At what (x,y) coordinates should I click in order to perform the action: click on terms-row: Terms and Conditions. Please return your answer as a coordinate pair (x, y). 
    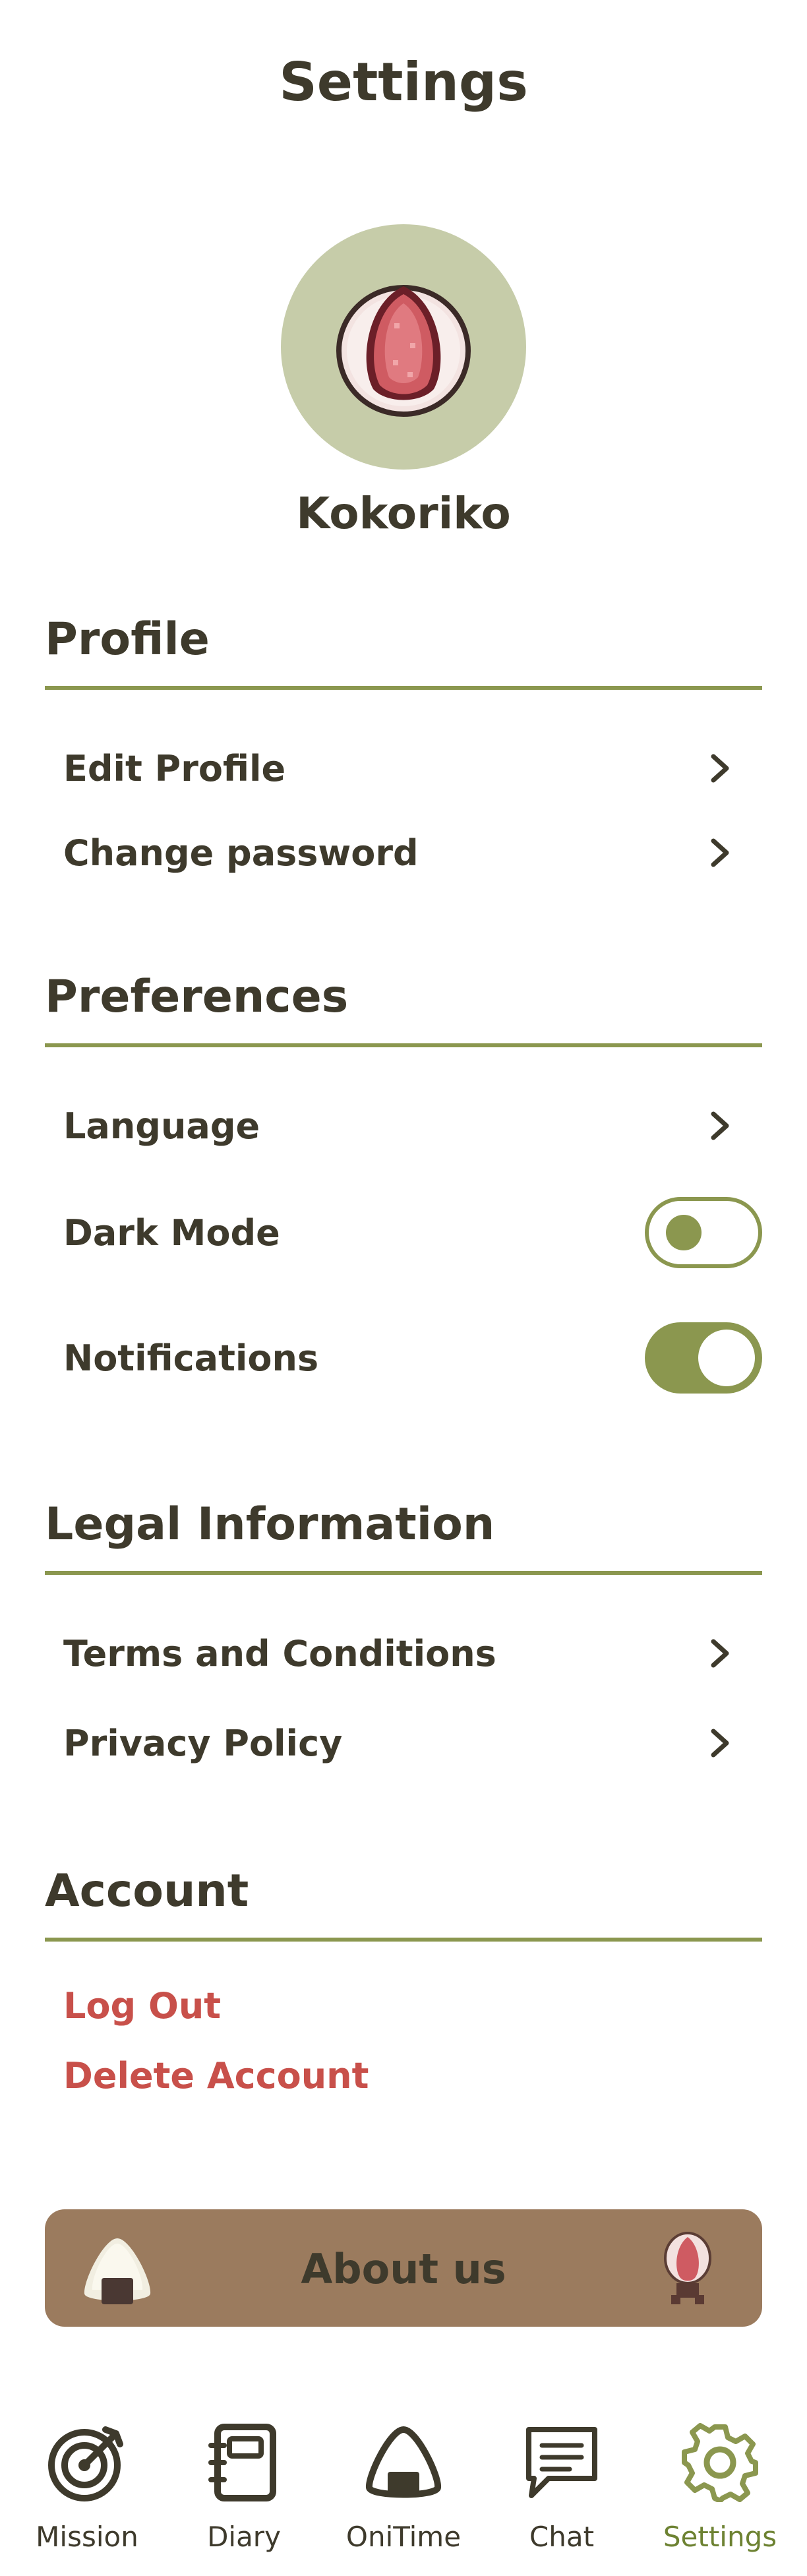
    Looking at the image, I should click on (403, 1653).